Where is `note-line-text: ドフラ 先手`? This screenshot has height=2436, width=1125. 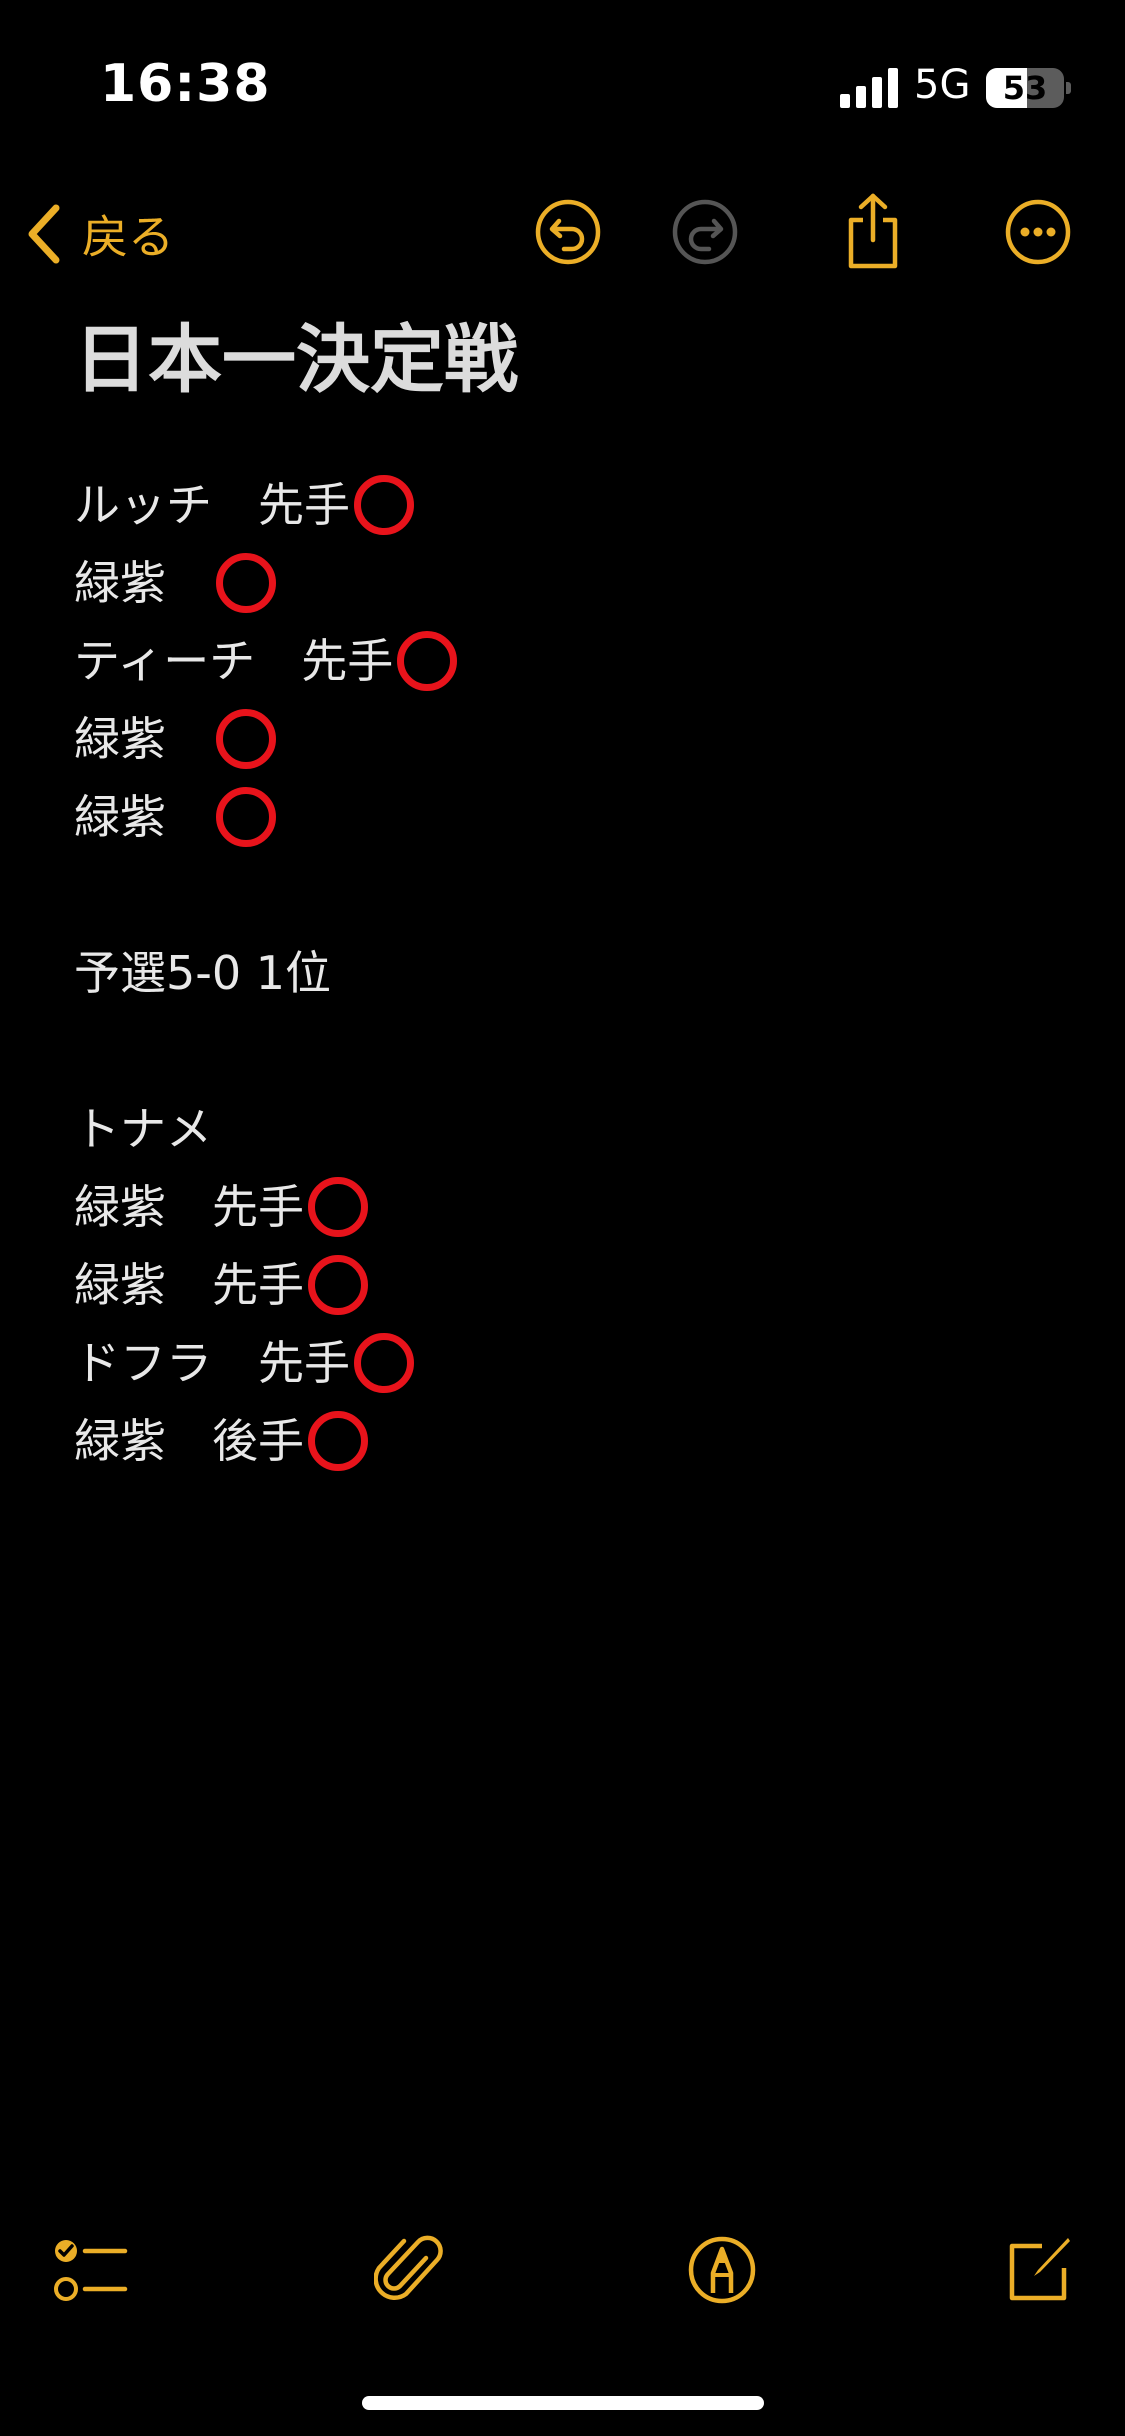 note-line-text: ドフラ 先手 is located at coordinates (212, 1363).